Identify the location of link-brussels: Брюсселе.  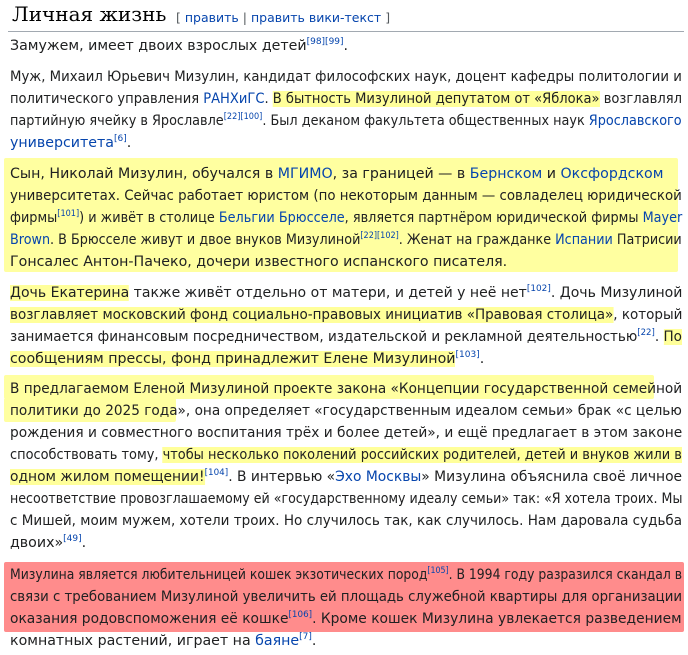
(312, 218).